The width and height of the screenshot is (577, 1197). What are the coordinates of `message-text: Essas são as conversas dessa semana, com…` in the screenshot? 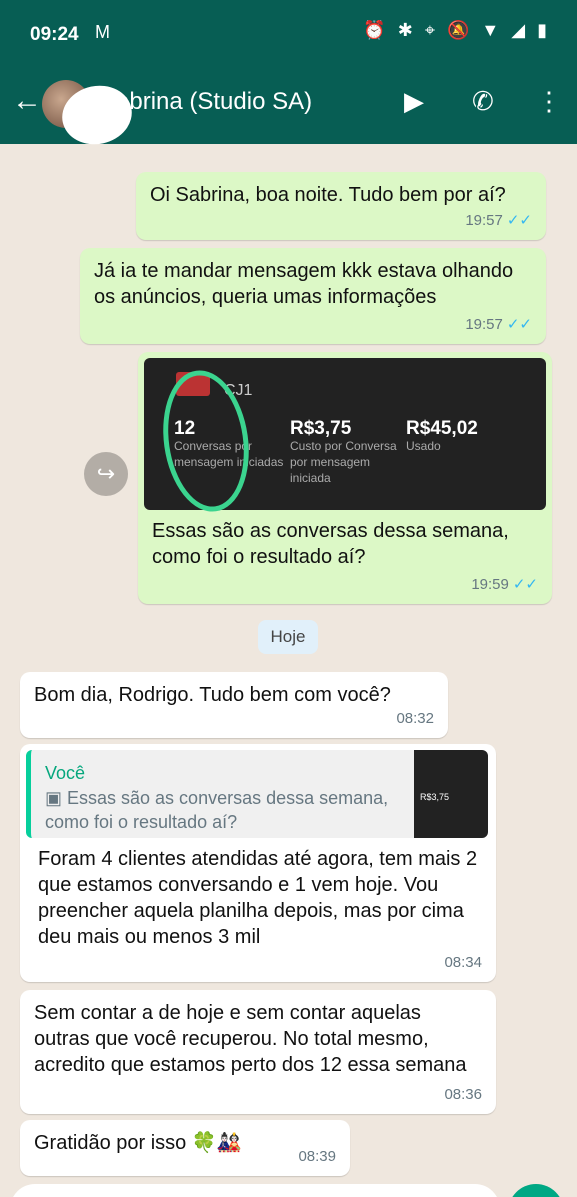 It's located at (330, 544).